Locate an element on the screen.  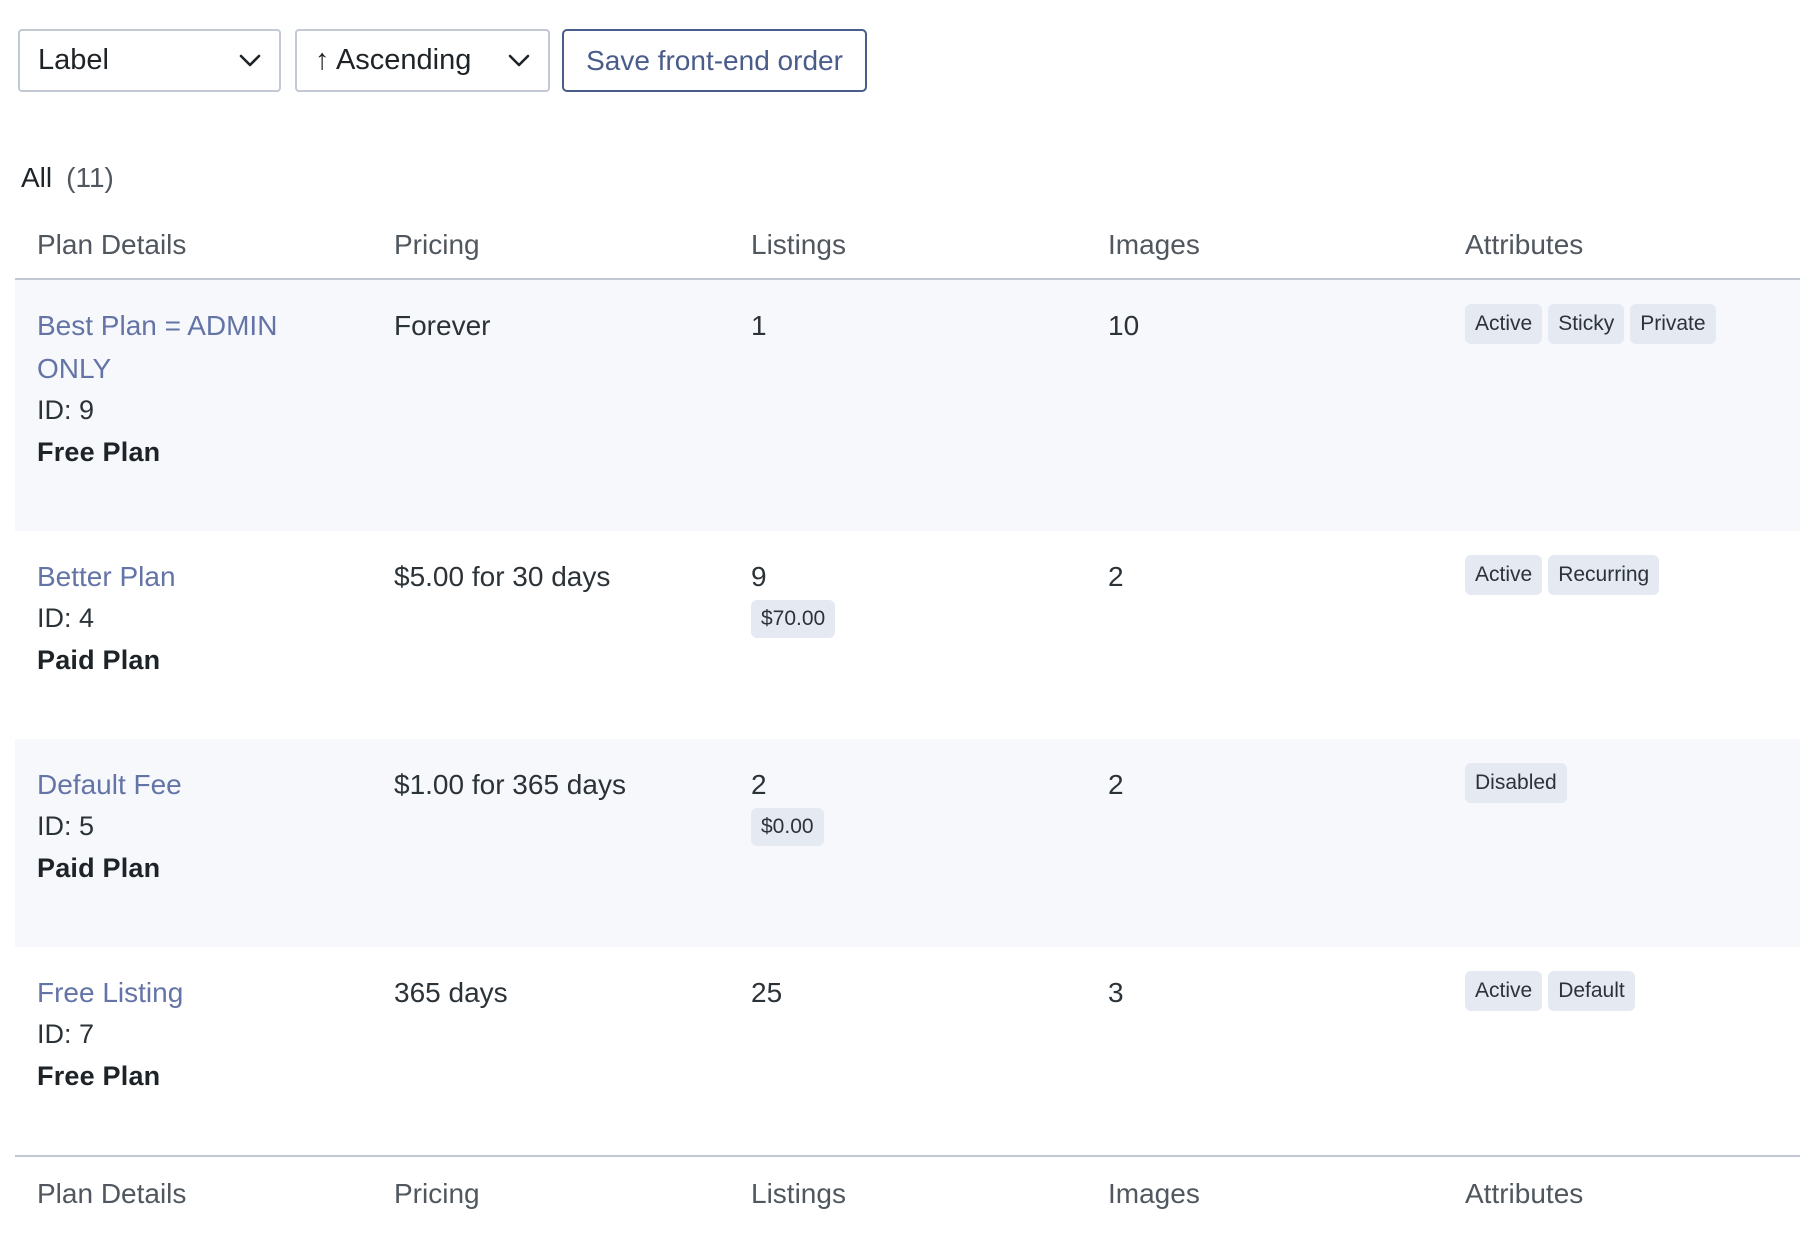
listings-price-badge: $0.00 is located at coordinates (787, 827).